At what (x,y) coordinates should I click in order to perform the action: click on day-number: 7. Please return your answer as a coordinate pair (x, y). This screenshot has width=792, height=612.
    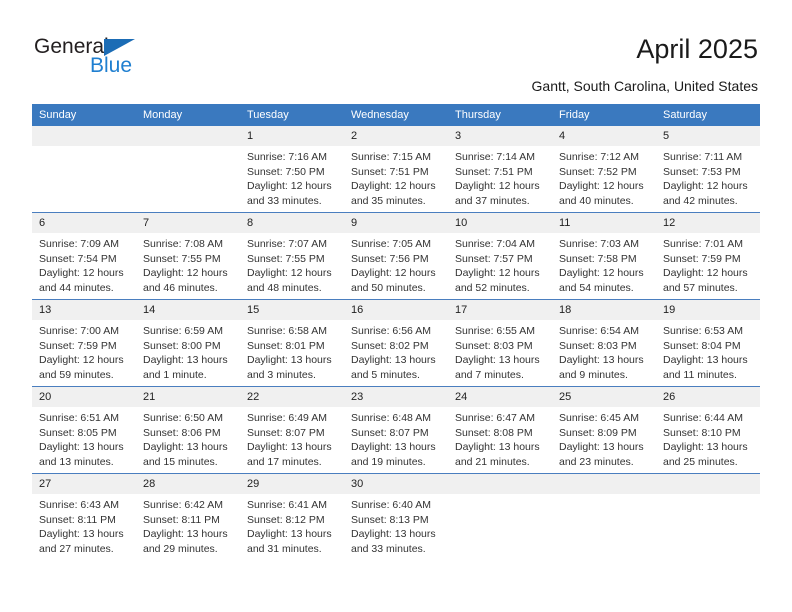
    Looking at the image, I should click on (188, 223).